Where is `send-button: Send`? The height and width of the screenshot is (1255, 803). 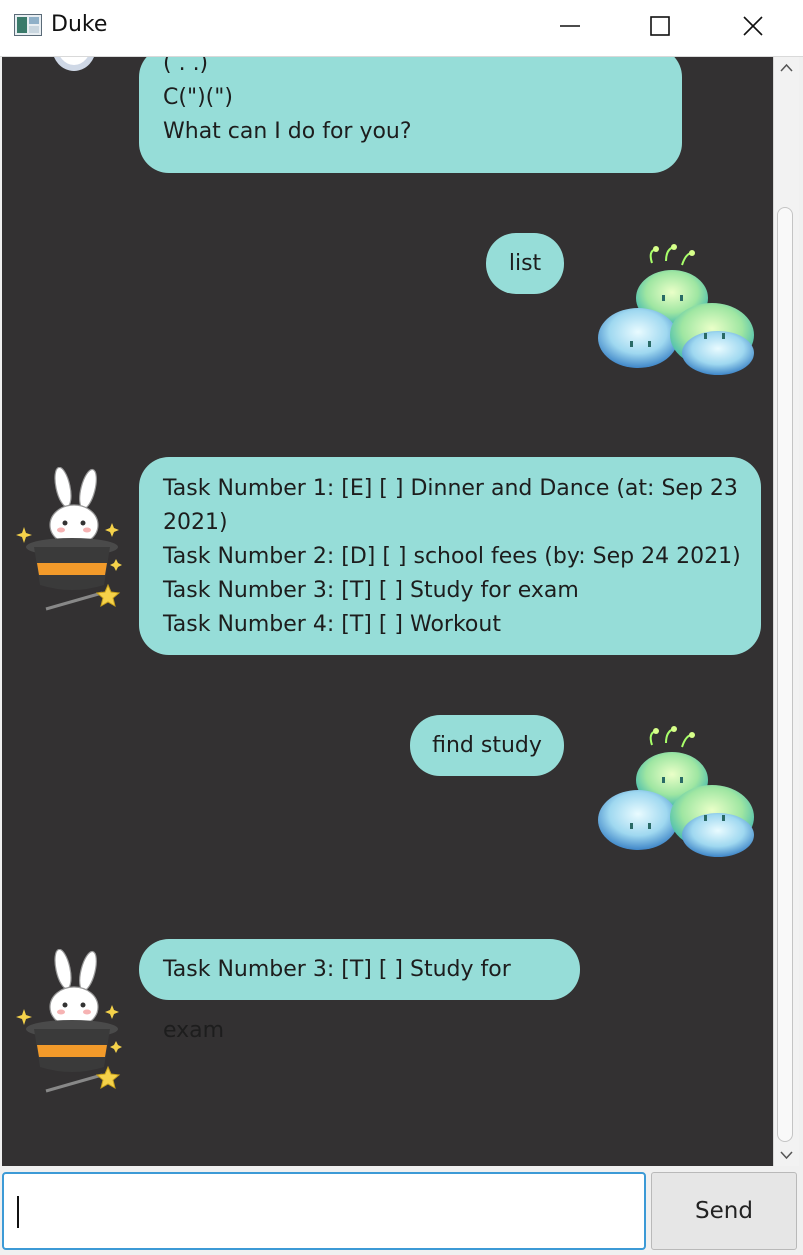 send-button: Send is located at coordinates (724, 1211).